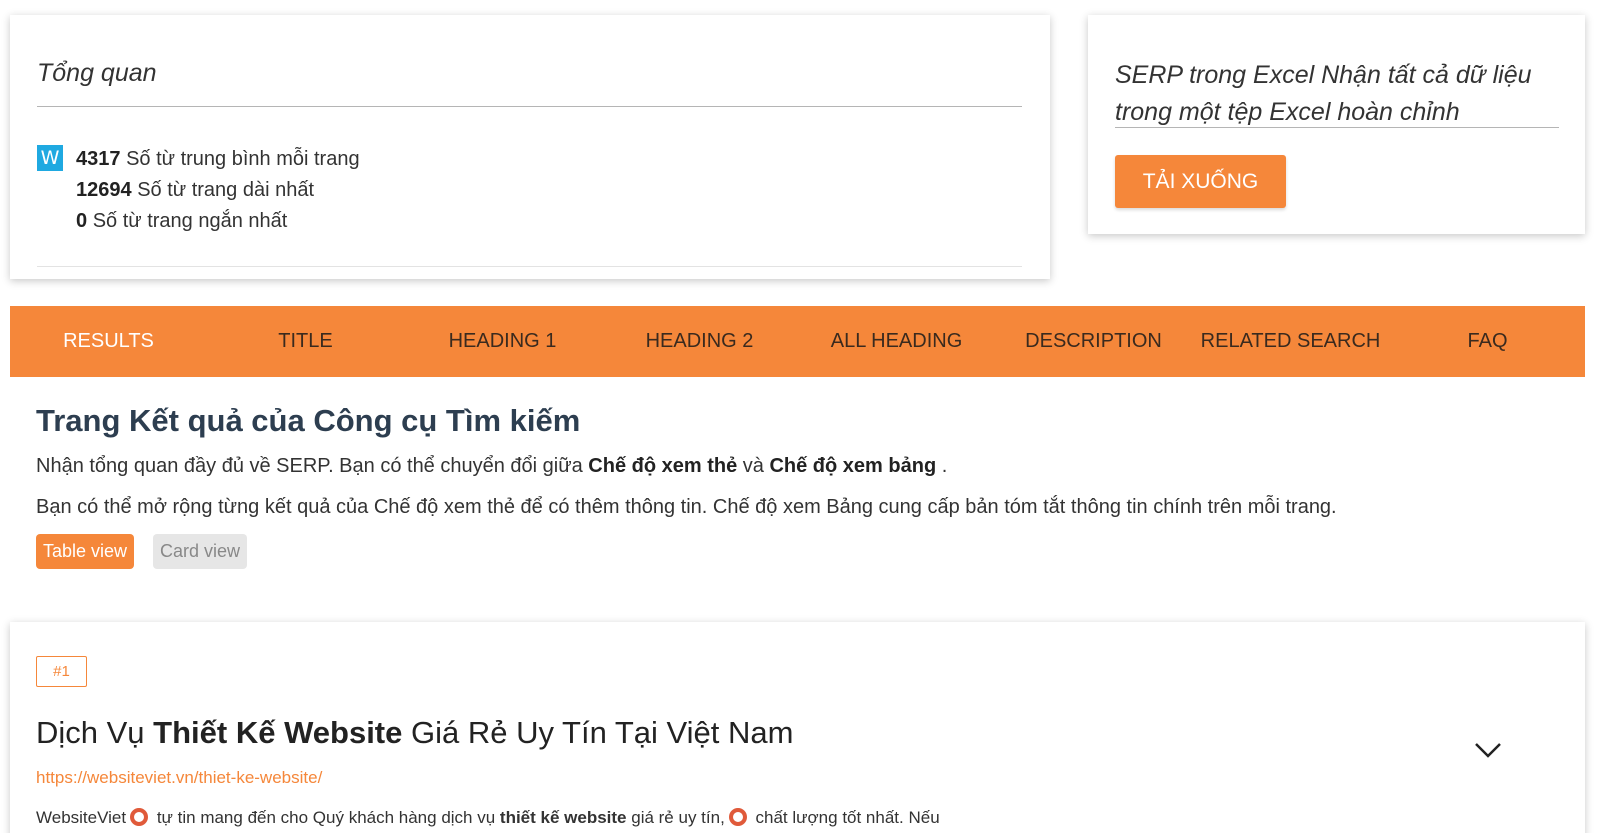  Describe the element at coordinates (942, 466) in the screenshot. I see `intro-text: .` at that location.